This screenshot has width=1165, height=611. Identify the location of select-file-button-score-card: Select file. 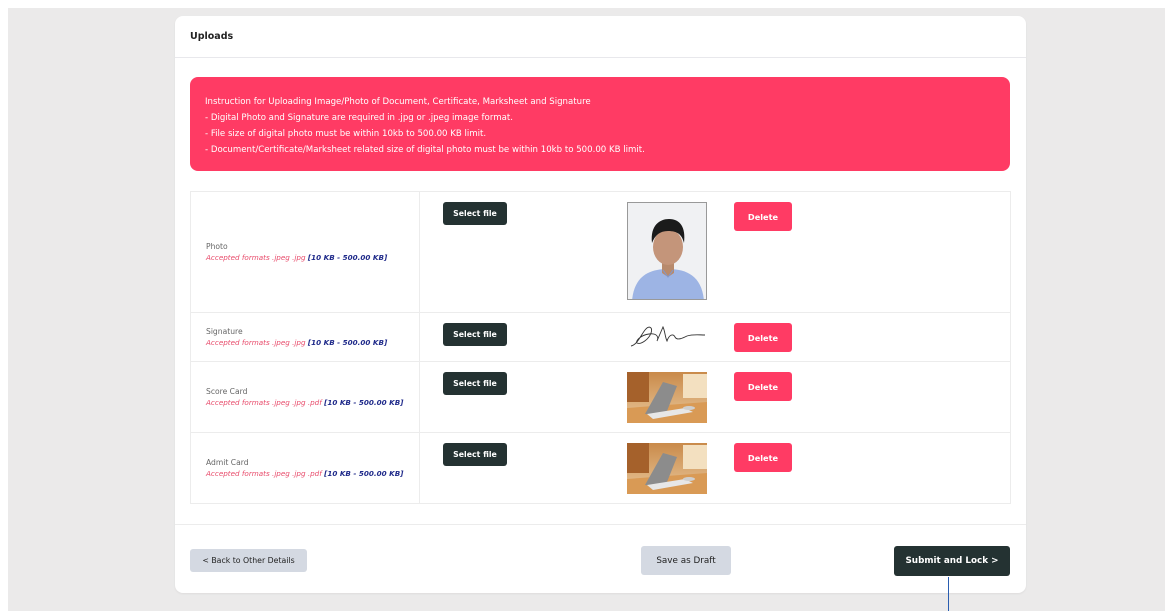
(475, 383).